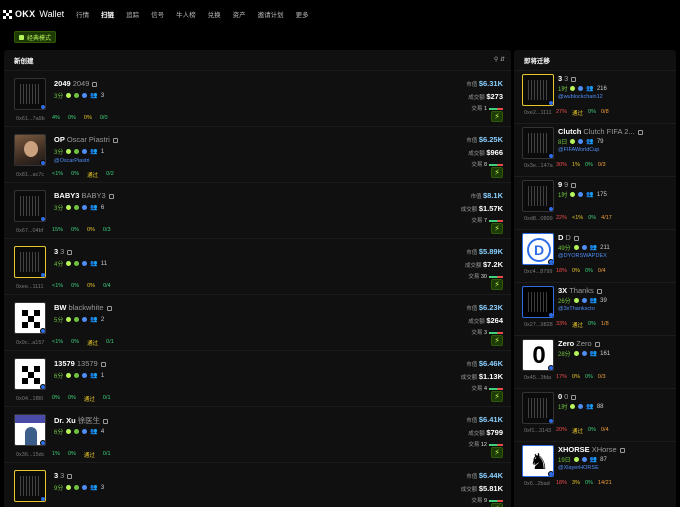 This screenshot has height=507, width=680. I want to click on contract-address: 0x9c...a157, so click(30, 343).